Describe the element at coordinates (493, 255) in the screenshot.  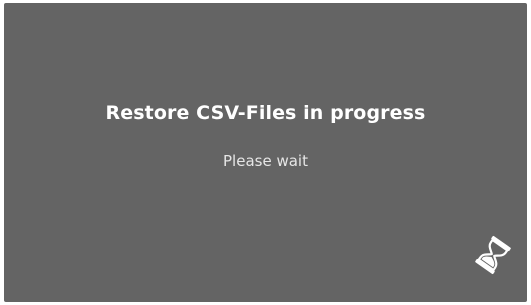
I see `hourglass-icon` at that location.